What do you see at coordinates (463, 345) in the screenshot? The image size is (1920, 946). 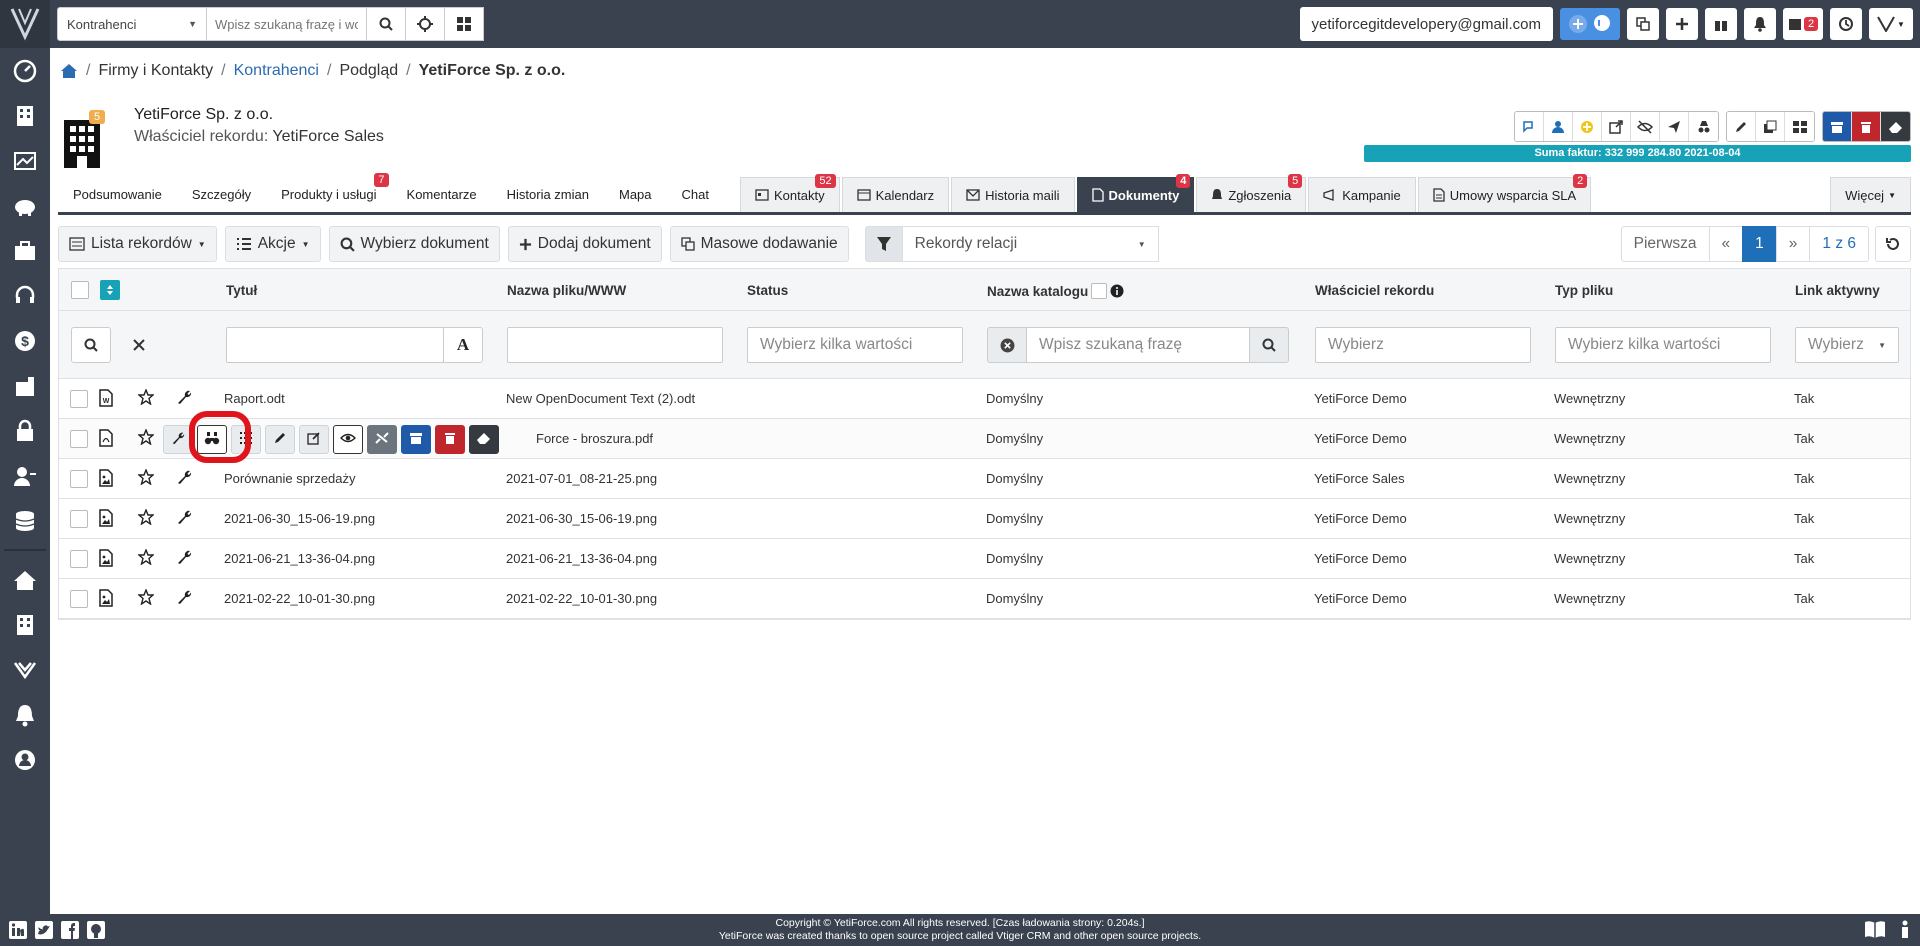 I see `text-match-toggle-button: A` at bounding box center [463, 345].